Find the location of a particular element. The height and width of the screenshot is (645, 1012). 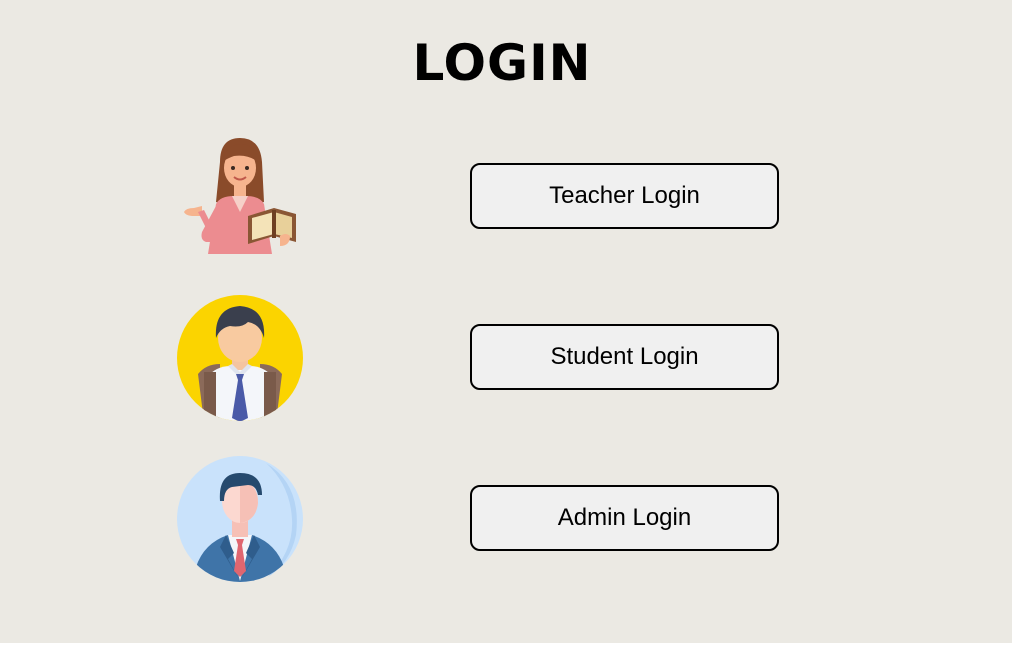

teacher-avatar-icon is located at coordinates (240, 196).